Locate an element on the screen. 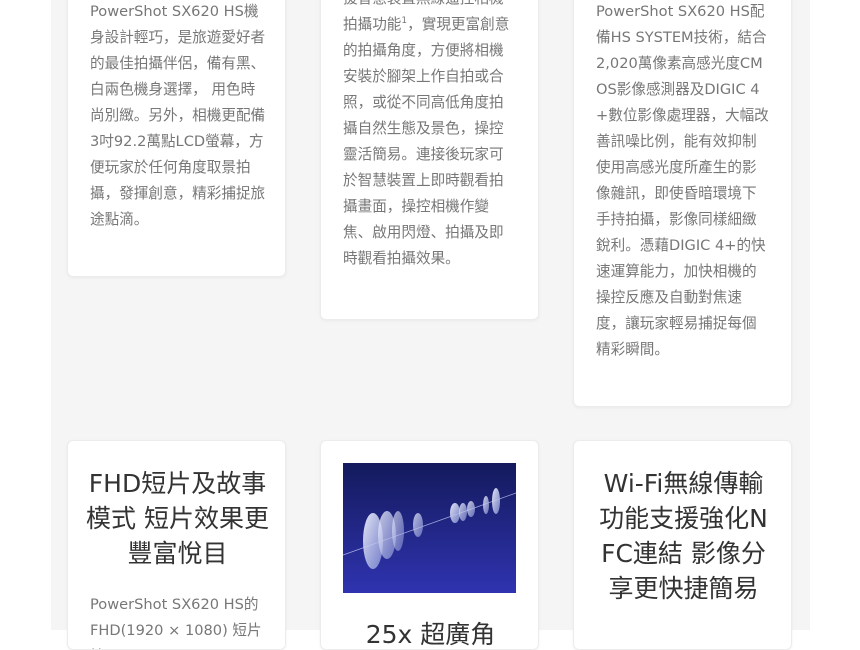  lens-elements-image is located at coordinates (429, 528).